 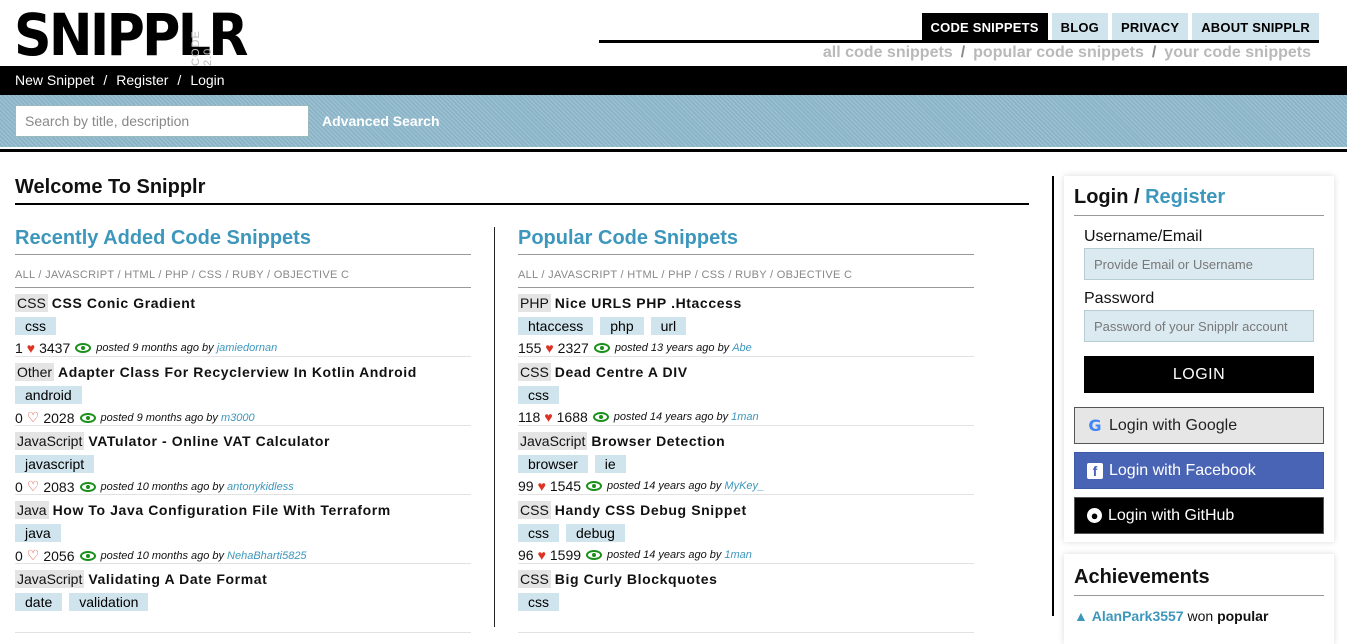 I want to click on author-link: MyKey_, so click(x=744, y=486).